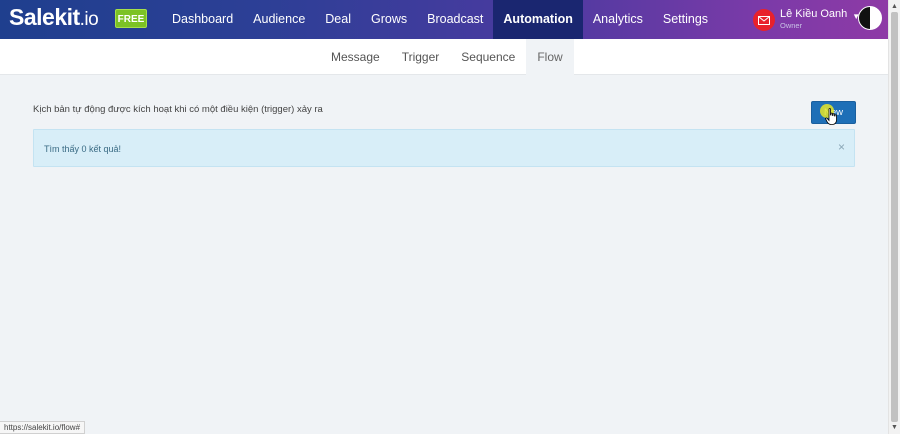 This screenshot has height=434, width=900. Describe the element at coordinates (131, 18) in the screenshot. I see `plan-badge: FREE` at that location.